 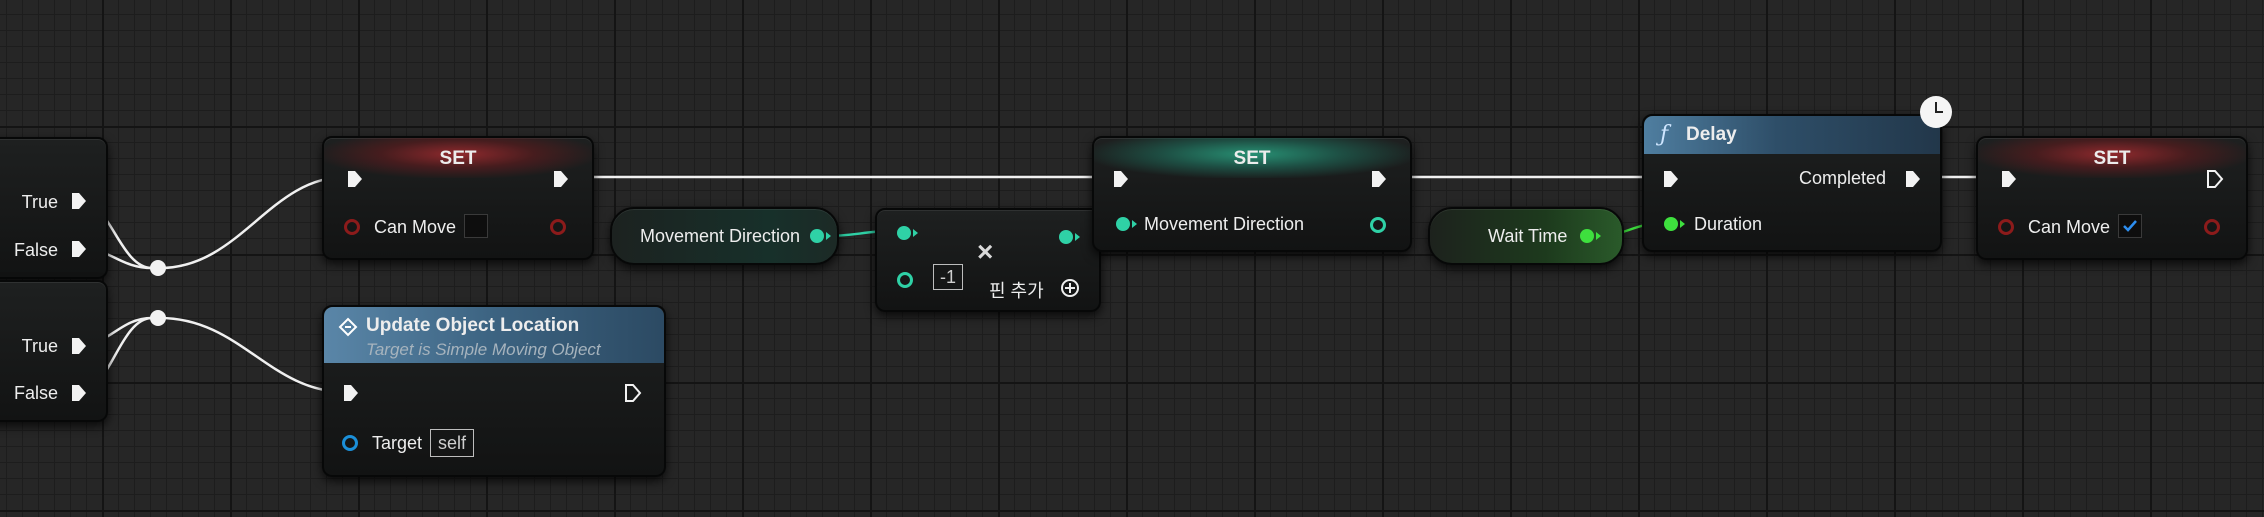 I want to click on get-wait-time-node: Wait Time, so click(x=1526, y=236).